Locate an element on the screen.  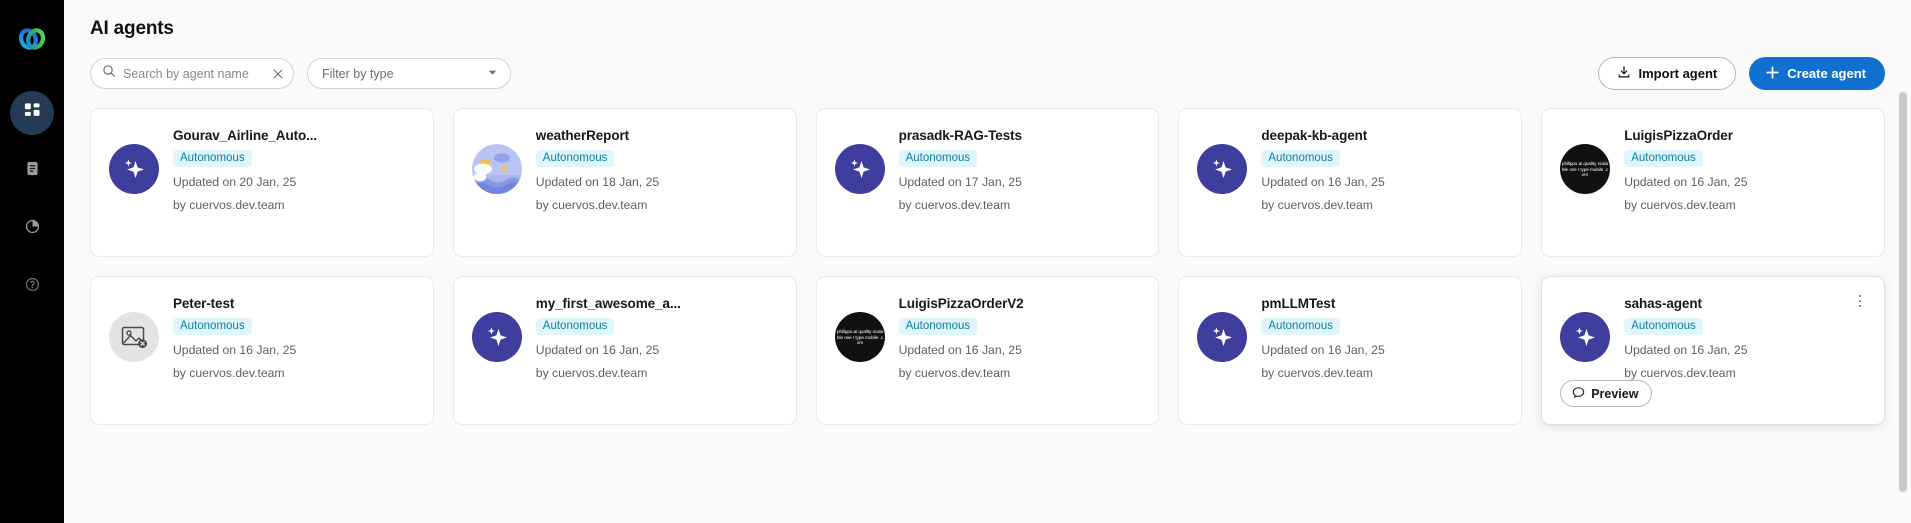
agent-avatar-broken-image is located at coordinates (134, 337).